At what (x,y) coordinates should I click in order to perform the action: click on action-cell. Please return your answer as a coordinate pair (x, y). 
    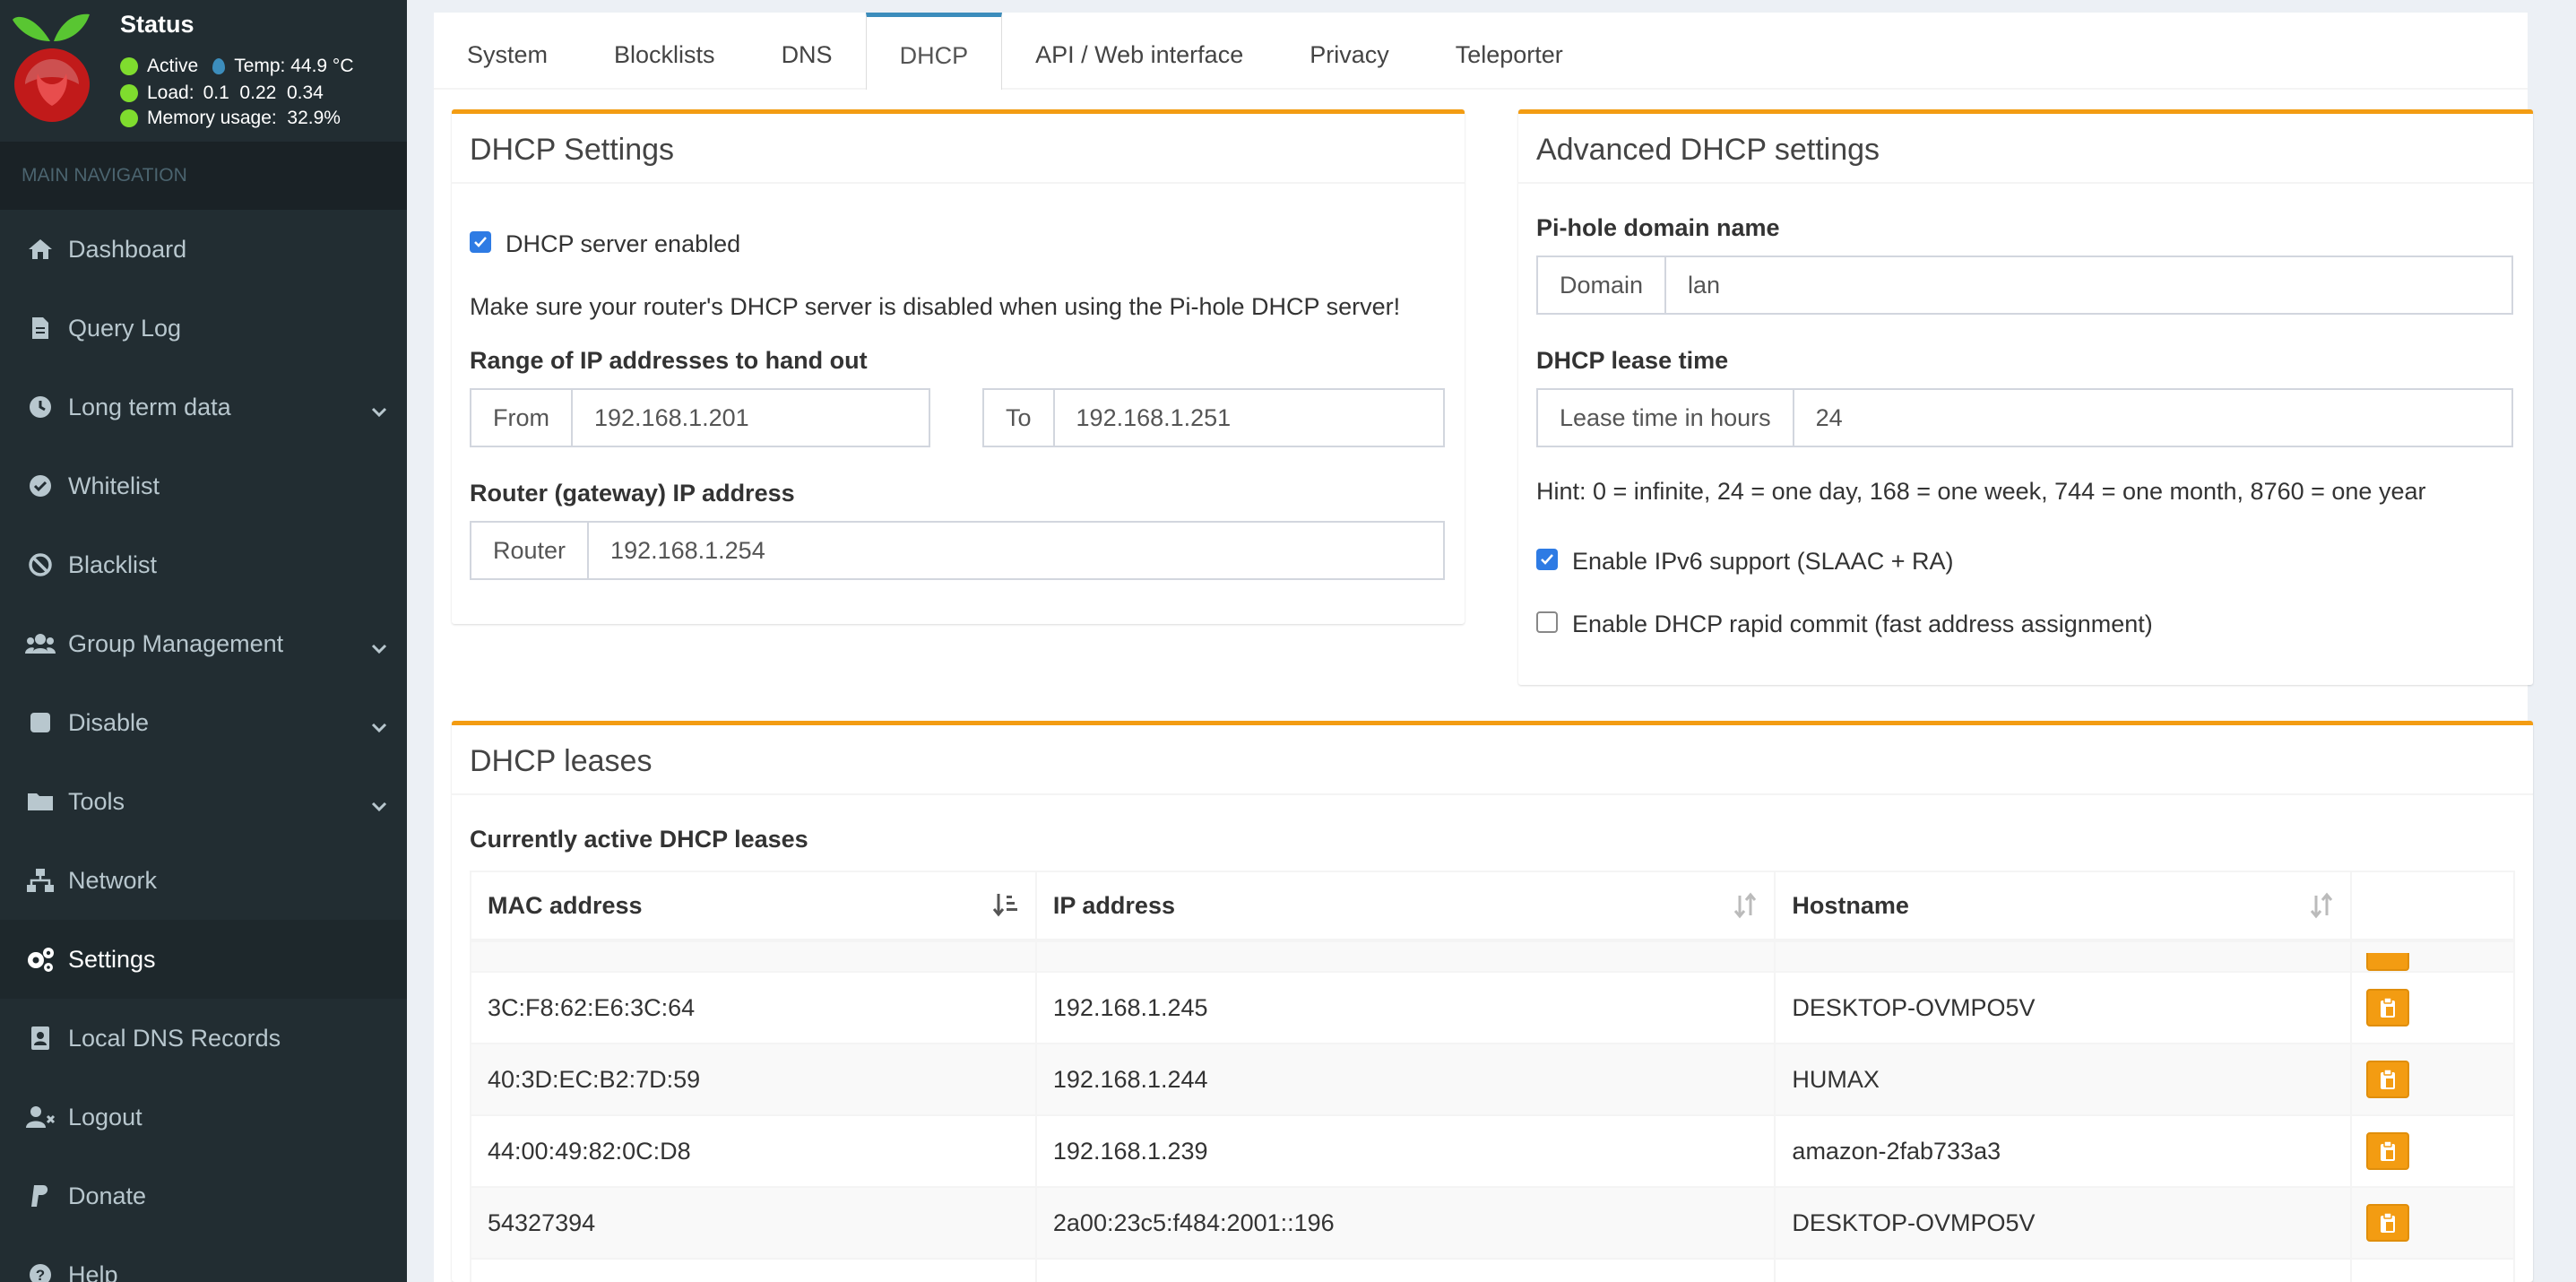
    Looking at the image, I should click on (2432, 1223).